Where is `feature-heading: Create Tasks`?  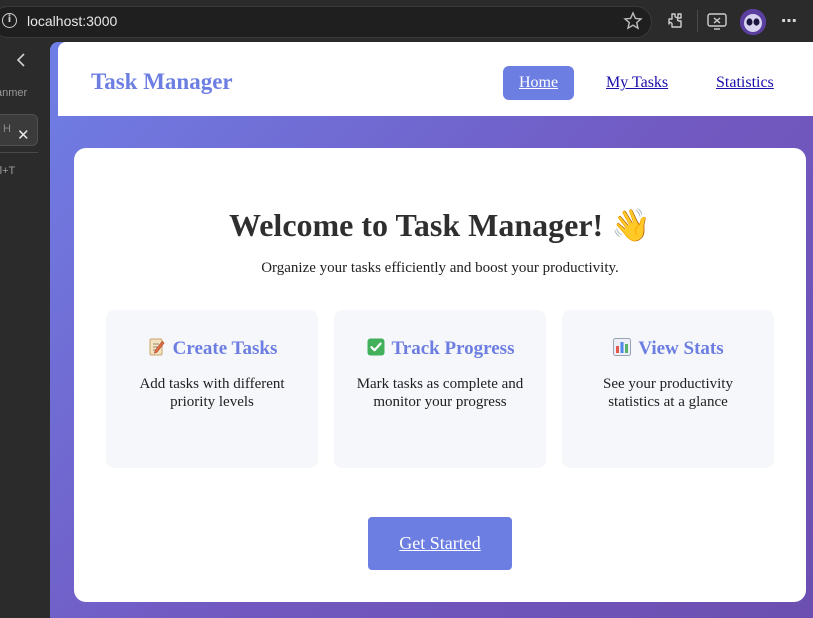 feature-heading: Create Tasks is located at coordinates (212, 348).